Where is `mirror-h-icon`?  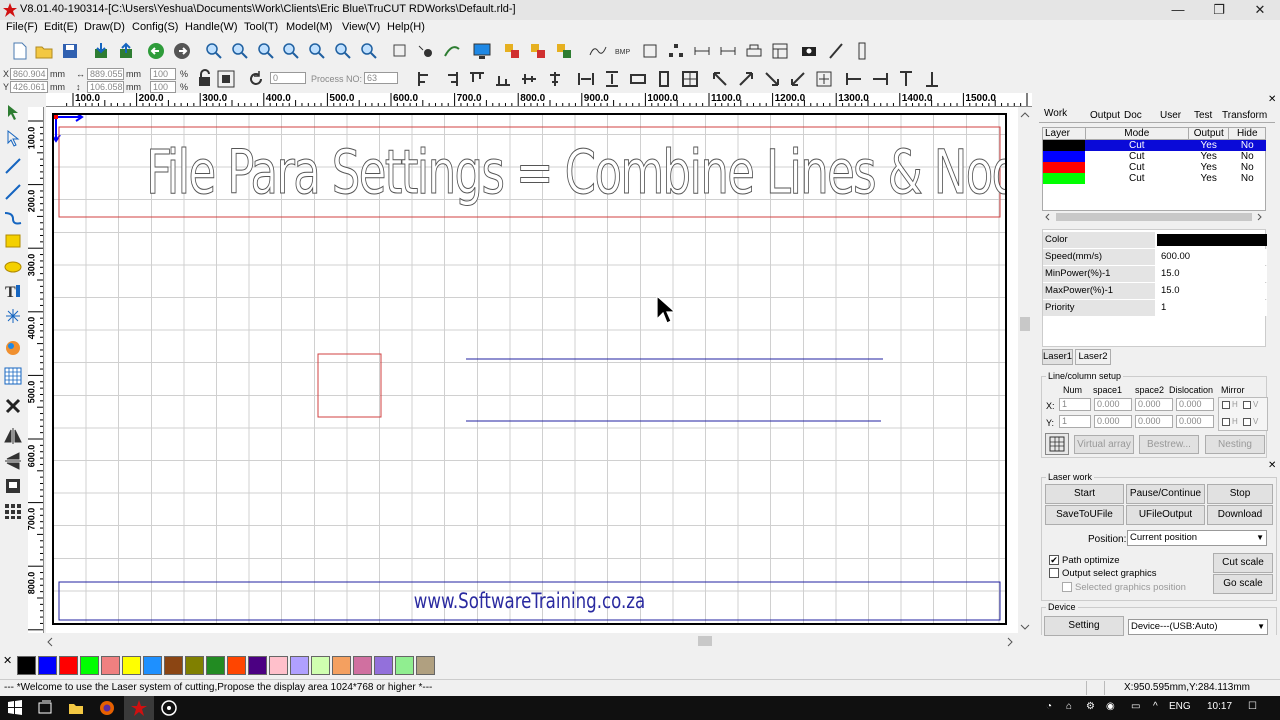
mirror-h-icon is located at coordinates (13, 436).